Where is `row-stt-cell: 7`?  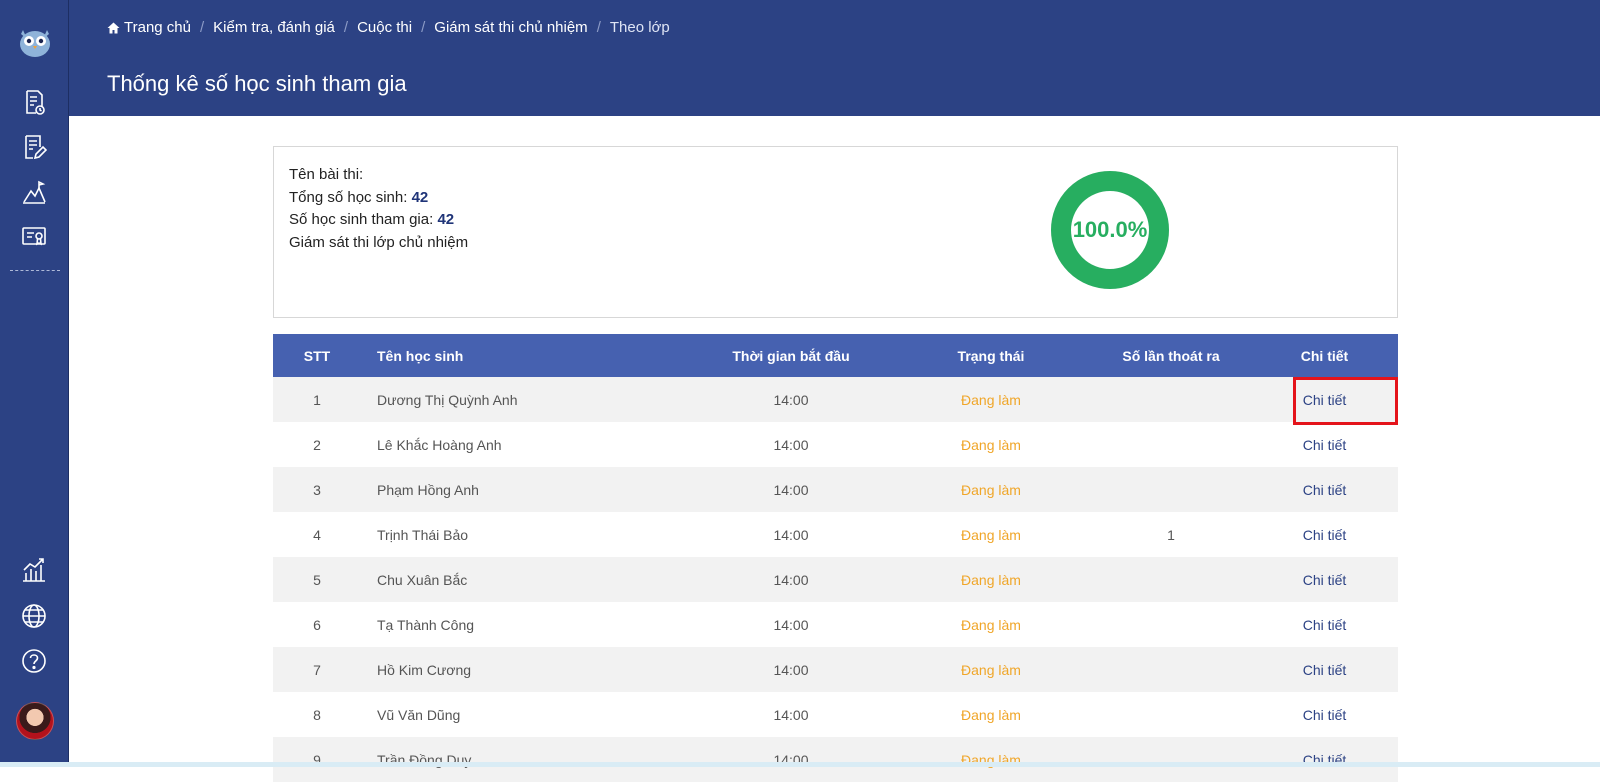 row-stt-cell: 7 is located at coordinates (317, 669).